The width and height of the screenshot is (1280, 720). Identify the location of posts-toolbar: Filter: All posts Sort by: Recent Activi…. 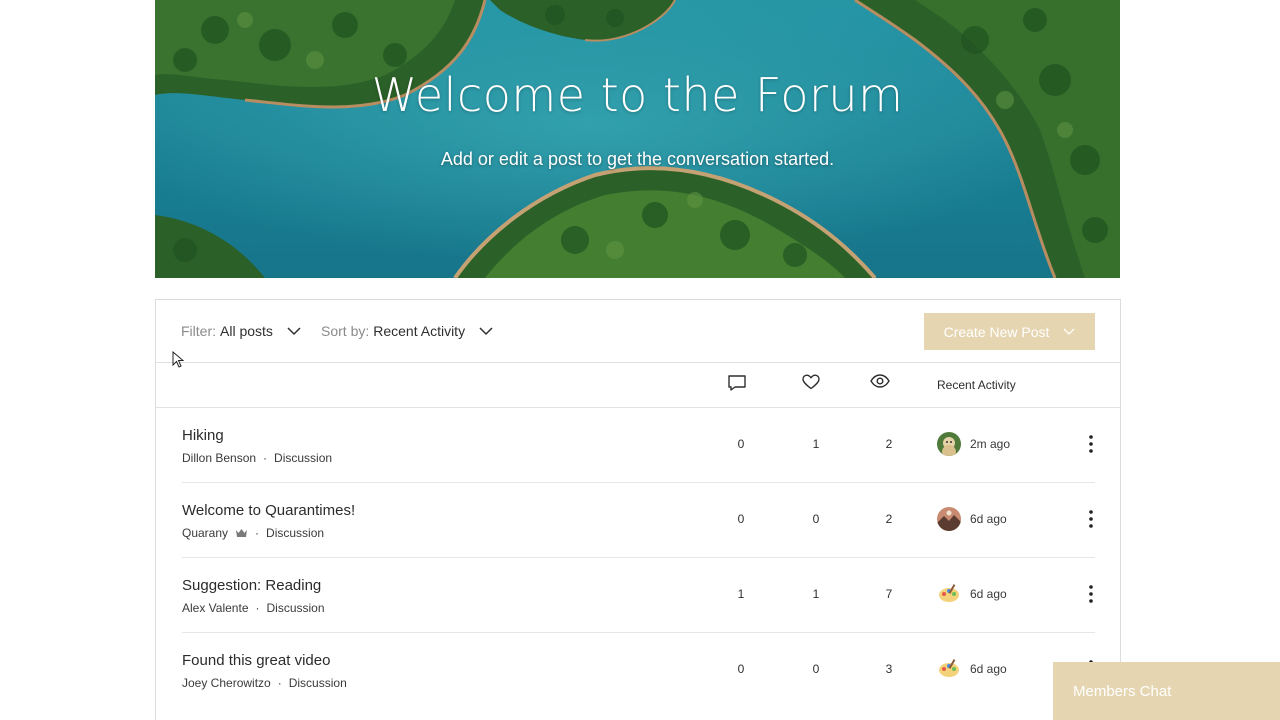
(638, 331).